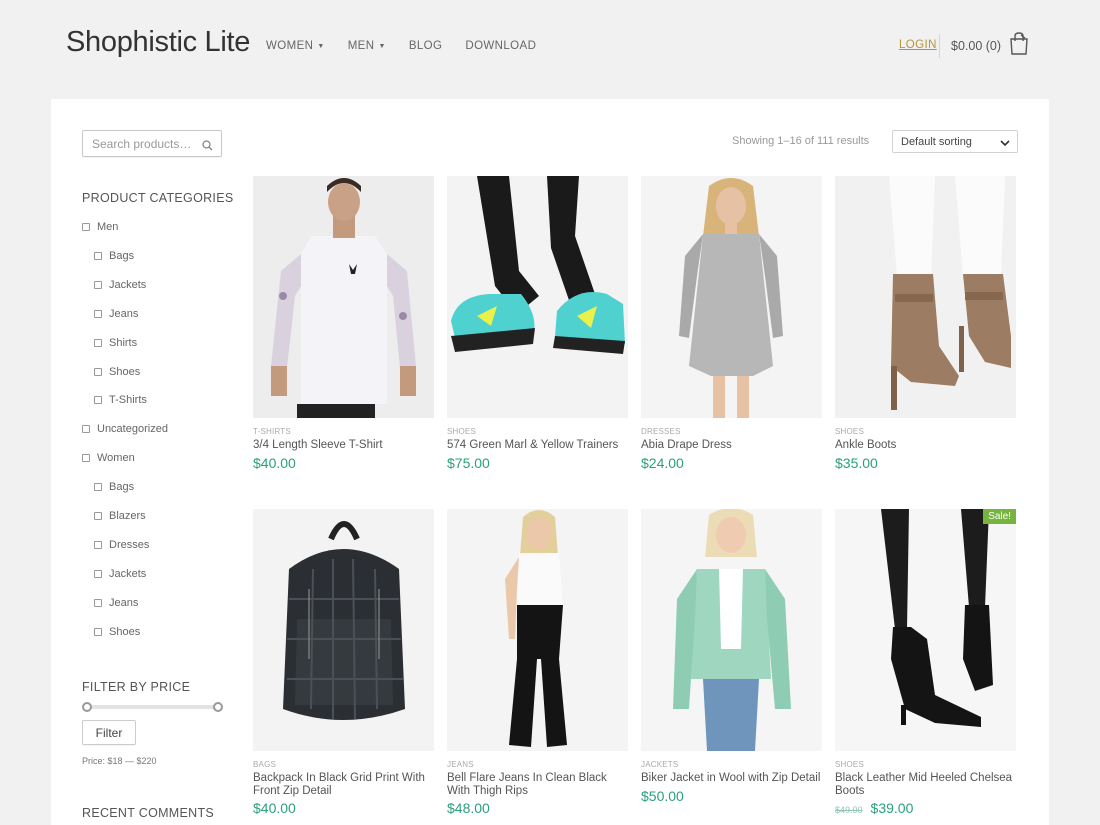  I want to click on product-price: $48.00, so click(468, 808).